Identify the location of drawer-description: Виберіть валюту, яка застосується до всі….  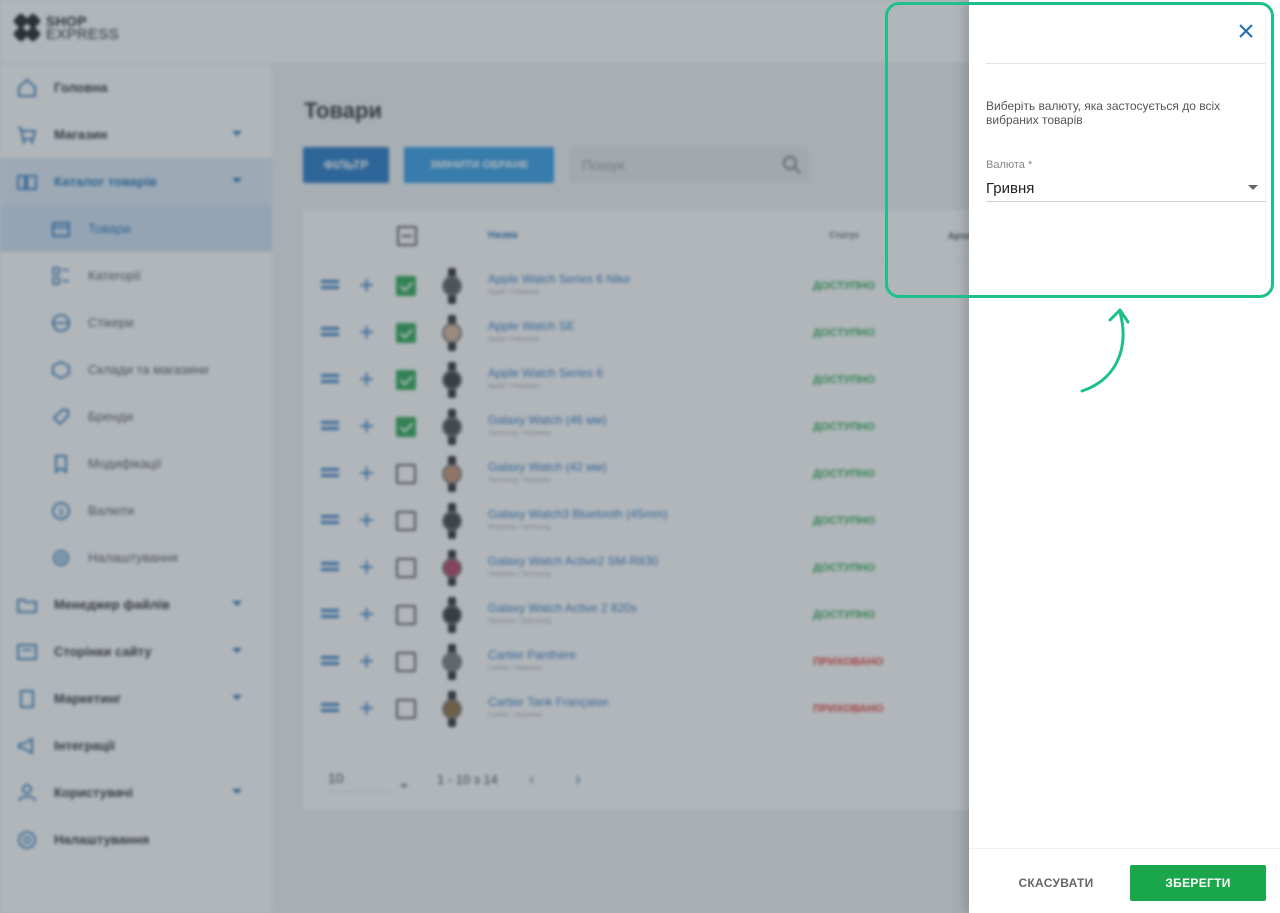
(1103, 113).